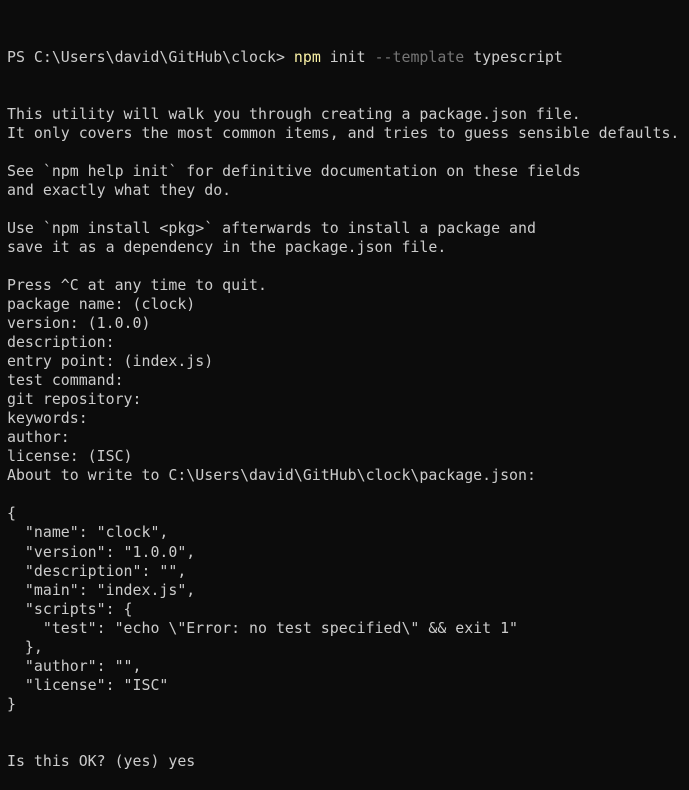  What do you see at coordinates (70, 456) in the screenshot?
I see `output-line: license: (ISC)` at bounding box center [70, 456].